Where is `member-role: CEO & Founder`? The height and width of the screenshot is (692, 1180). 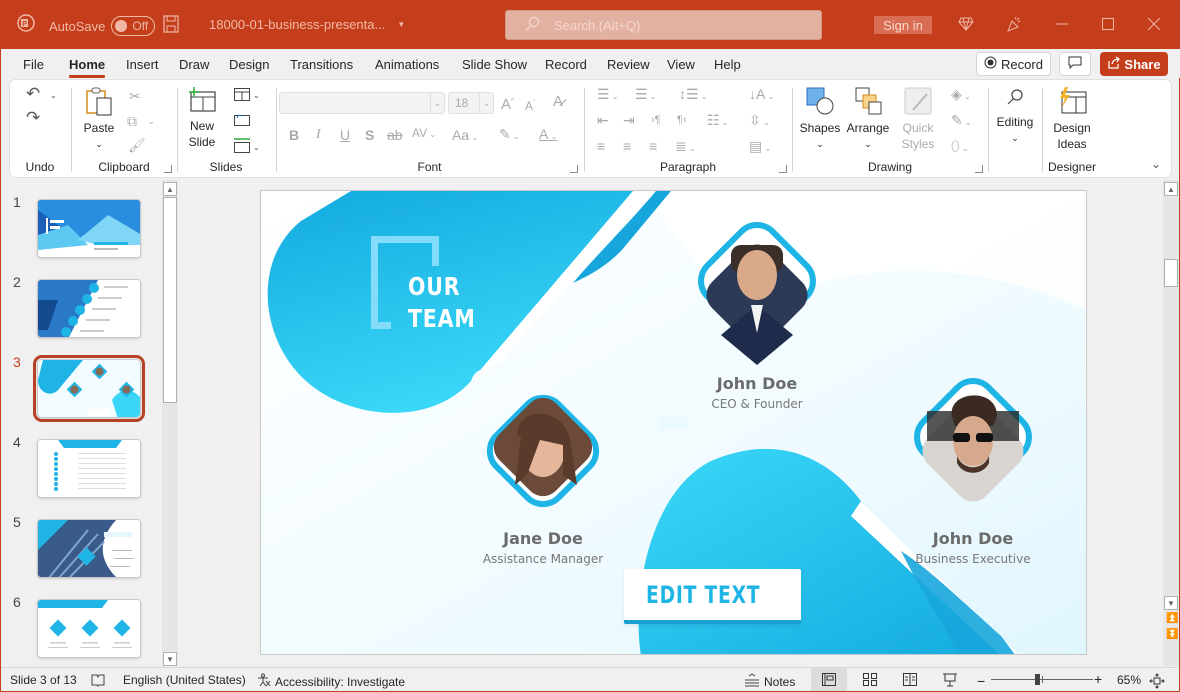
member-role: CEO & Founder is located at coordinates (757, 404).